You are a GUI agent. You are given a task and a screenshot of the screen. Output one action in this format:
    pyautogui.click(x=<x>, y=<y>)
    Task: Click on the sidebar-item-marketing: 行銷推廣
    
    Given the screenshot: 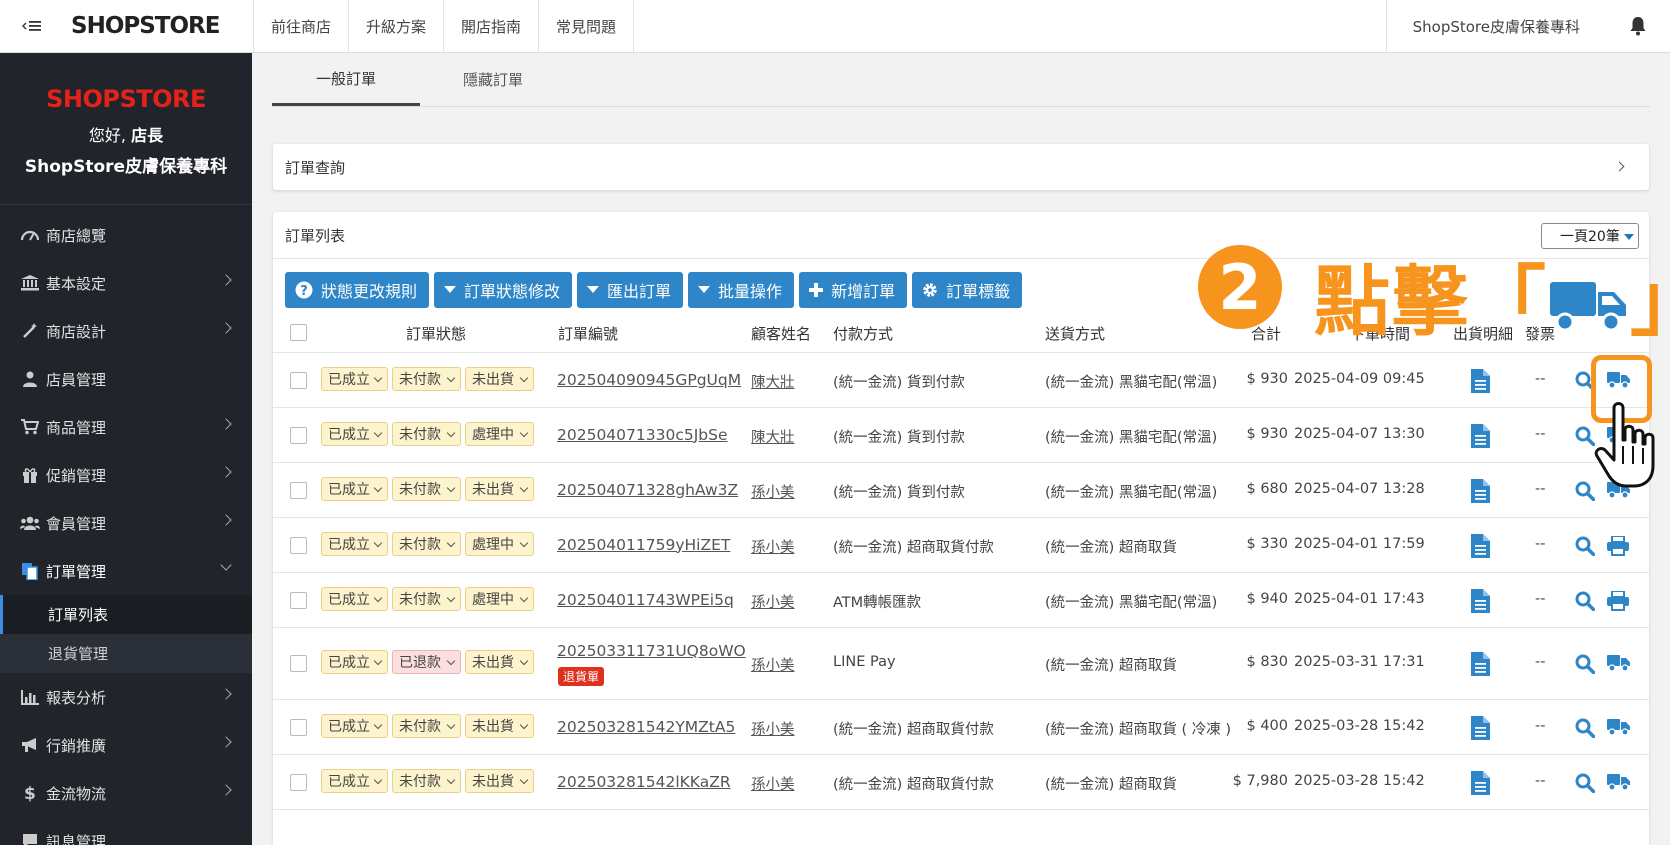 What is the action you would take?
    pyautogui.click(x=126, y=745)
    